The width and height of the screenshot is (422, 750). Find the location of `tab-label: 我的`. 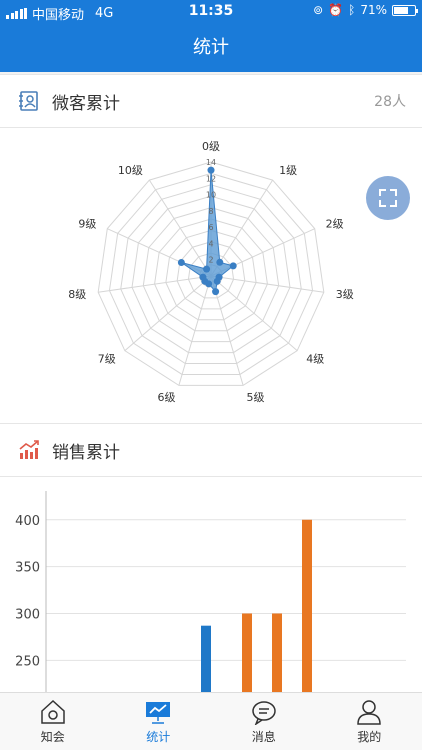

tab-label: 我的 is located at coordinates (369, 736).